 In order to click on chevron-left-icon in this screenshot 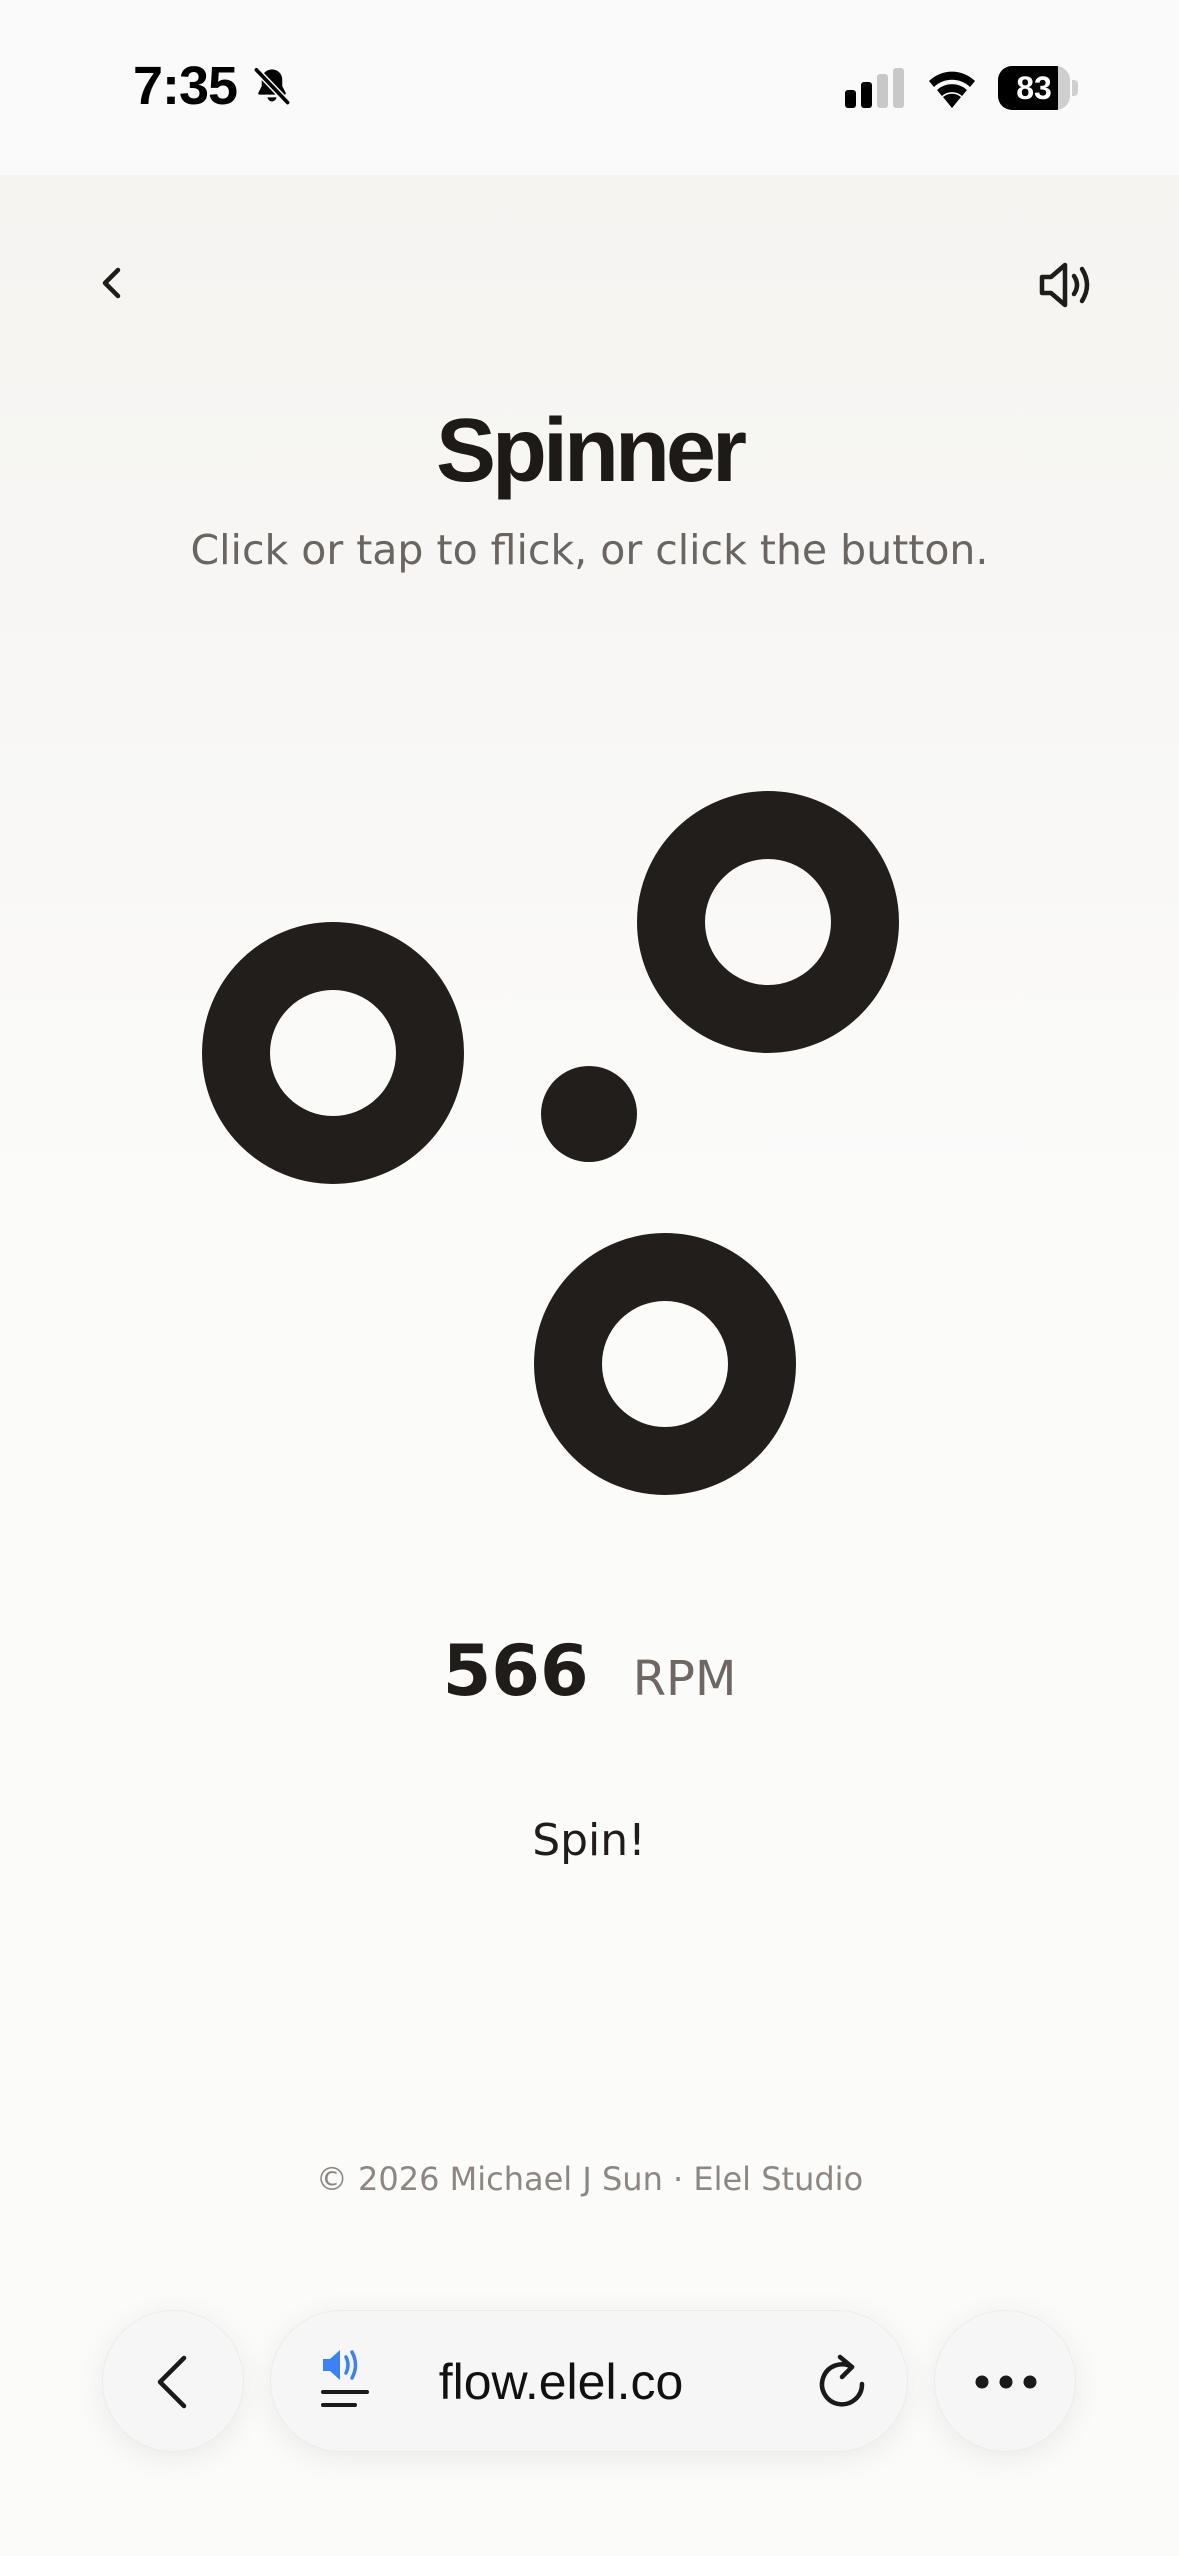, I will do `click(113, 283)`.